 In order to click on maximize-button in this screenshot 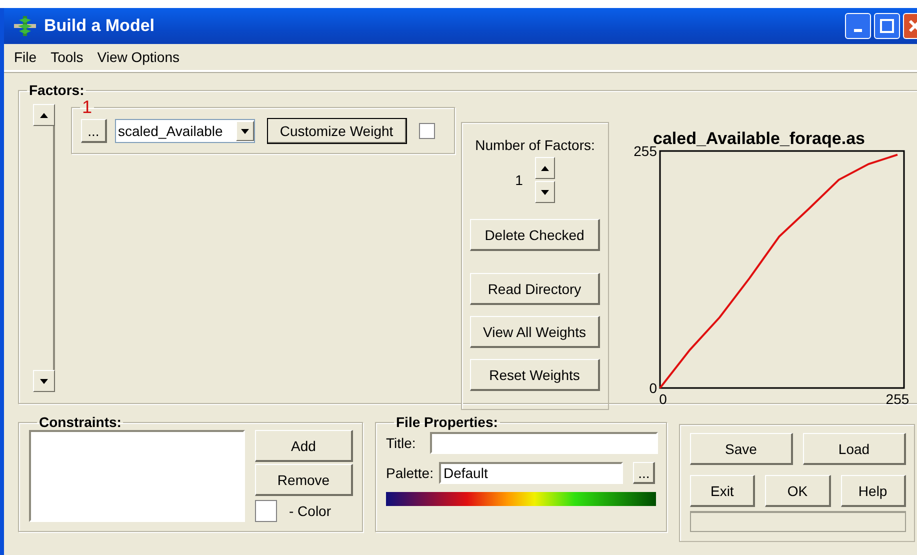, I will do `click(887, 26)`.